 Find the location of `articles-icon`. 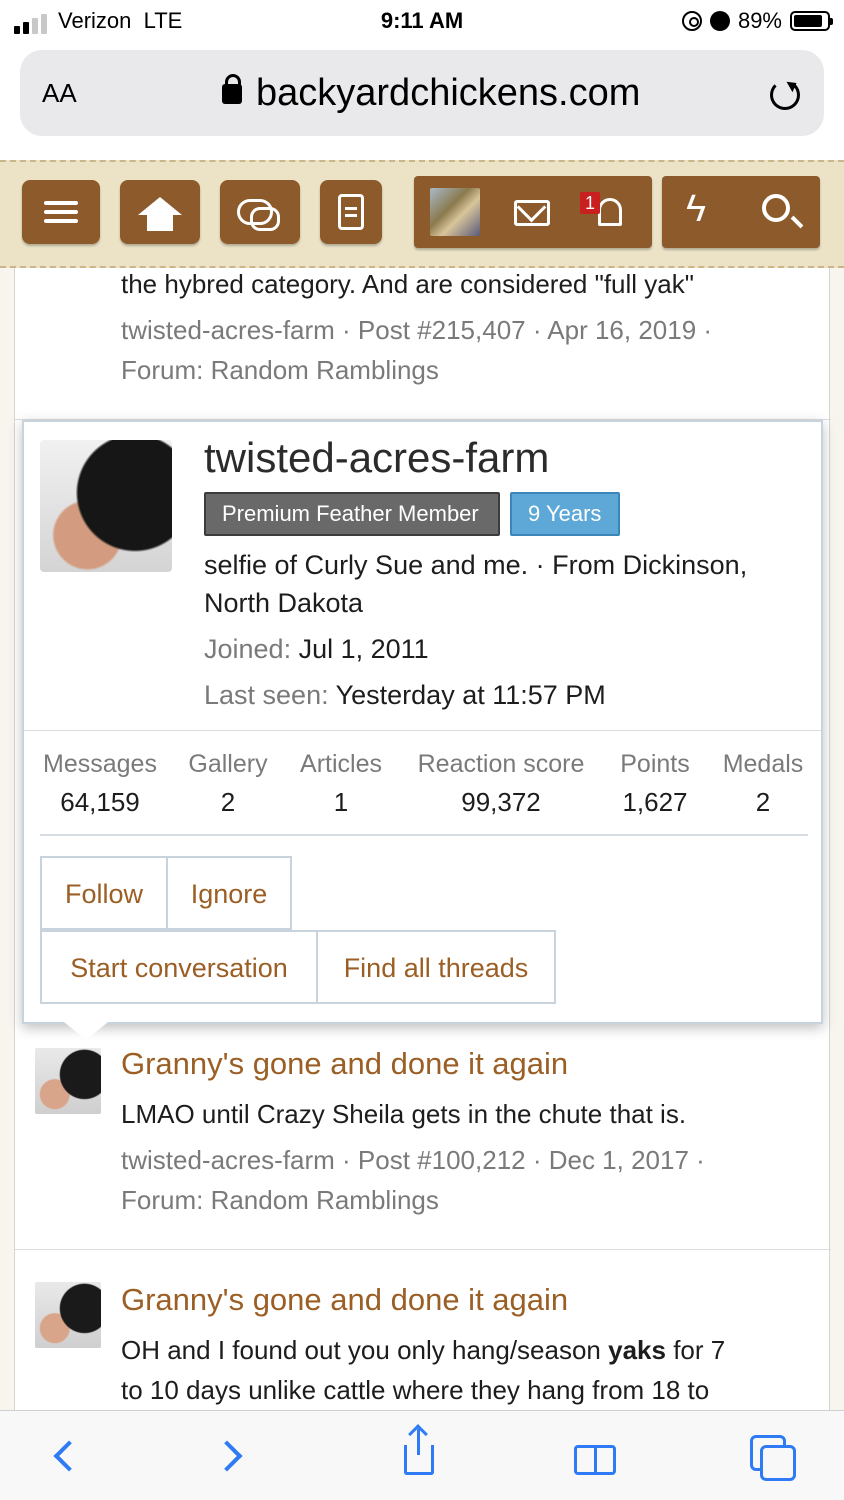

articles-icon is located at coordinates (351, 212).